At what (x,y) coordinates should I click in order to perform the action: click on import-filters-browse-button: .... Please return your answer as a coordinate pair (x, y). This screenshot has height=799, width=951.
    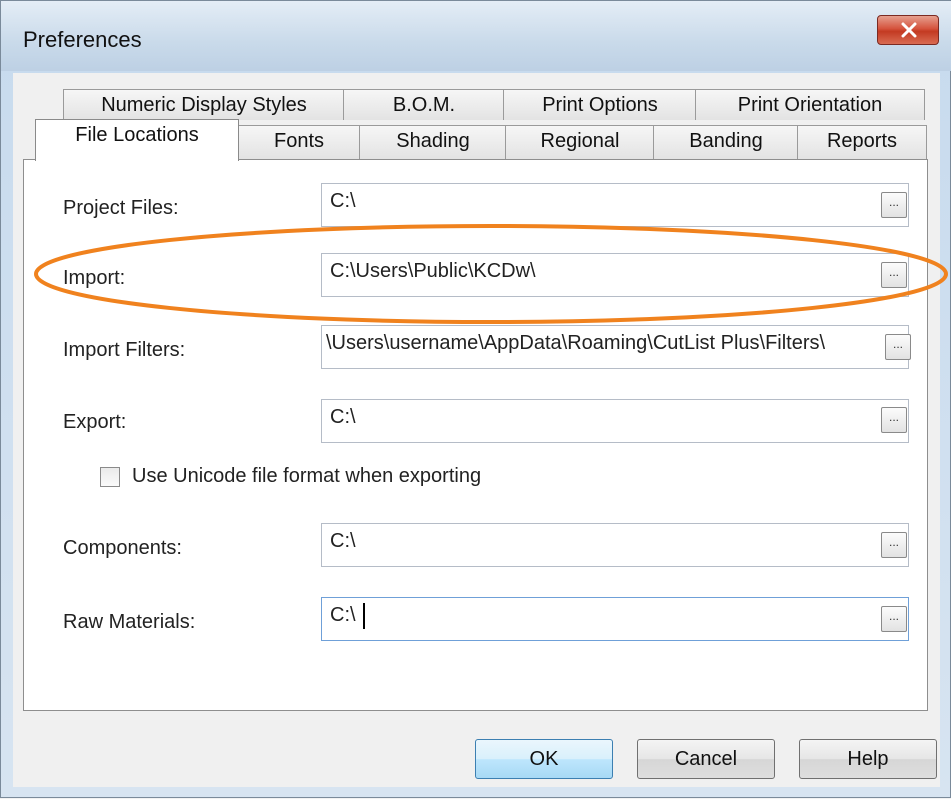
    Looking at the image, I should click on (898, 347).